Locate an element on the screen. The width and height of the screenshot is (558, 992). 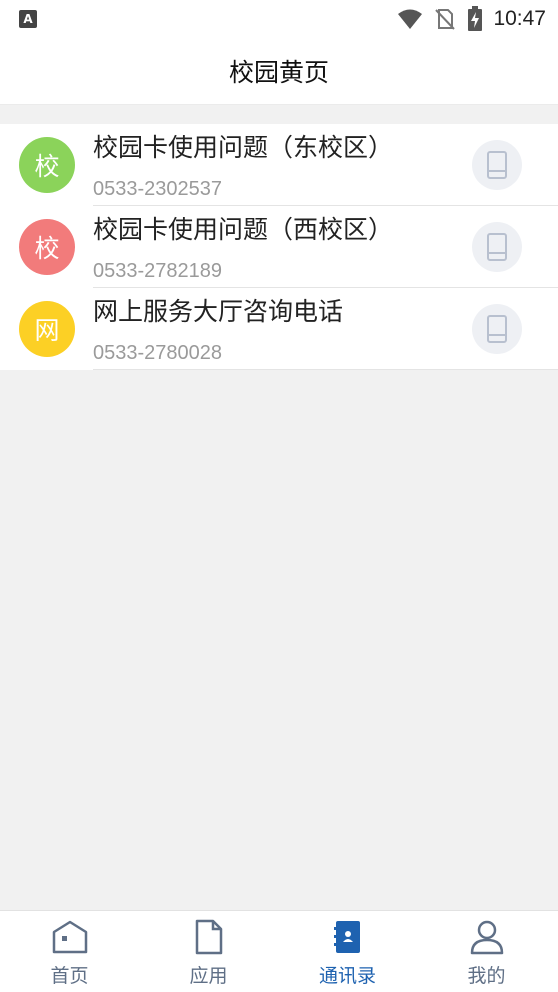
contact-avatar: 网 is located at coordinates (47, 329).